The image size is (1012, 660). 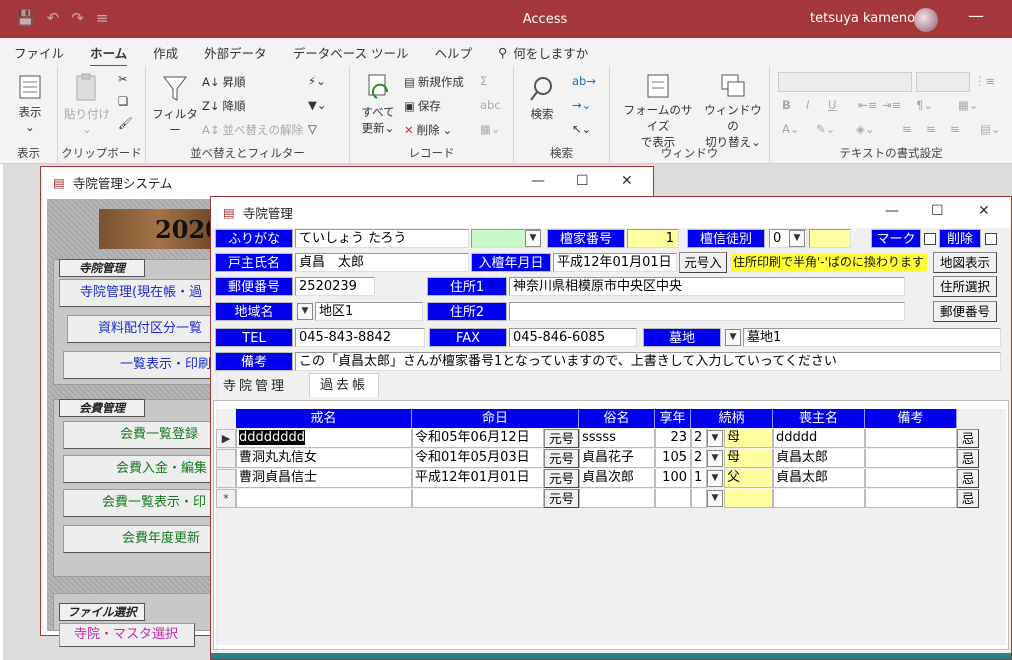 I want to click on refresh-all-button: すべて 更新⌄, so click(x=378, y=104).